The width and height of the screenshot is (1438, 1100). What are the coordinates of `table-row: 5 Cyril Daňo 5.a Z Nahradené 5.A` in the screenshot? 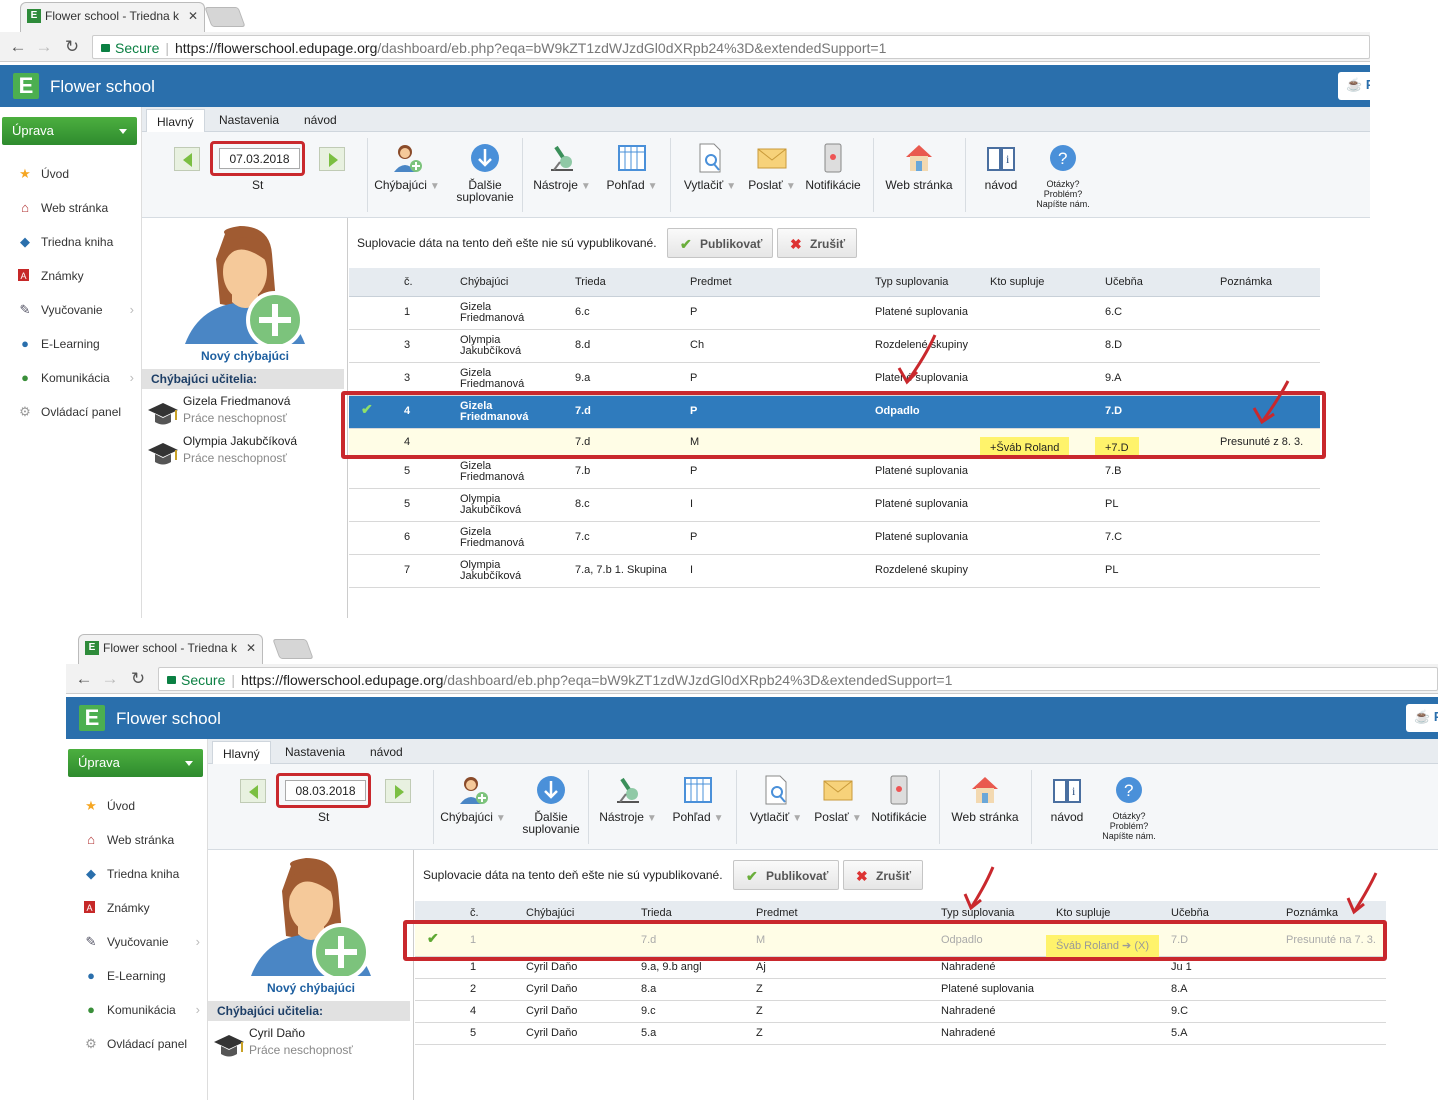 It's located at (900, 1034).